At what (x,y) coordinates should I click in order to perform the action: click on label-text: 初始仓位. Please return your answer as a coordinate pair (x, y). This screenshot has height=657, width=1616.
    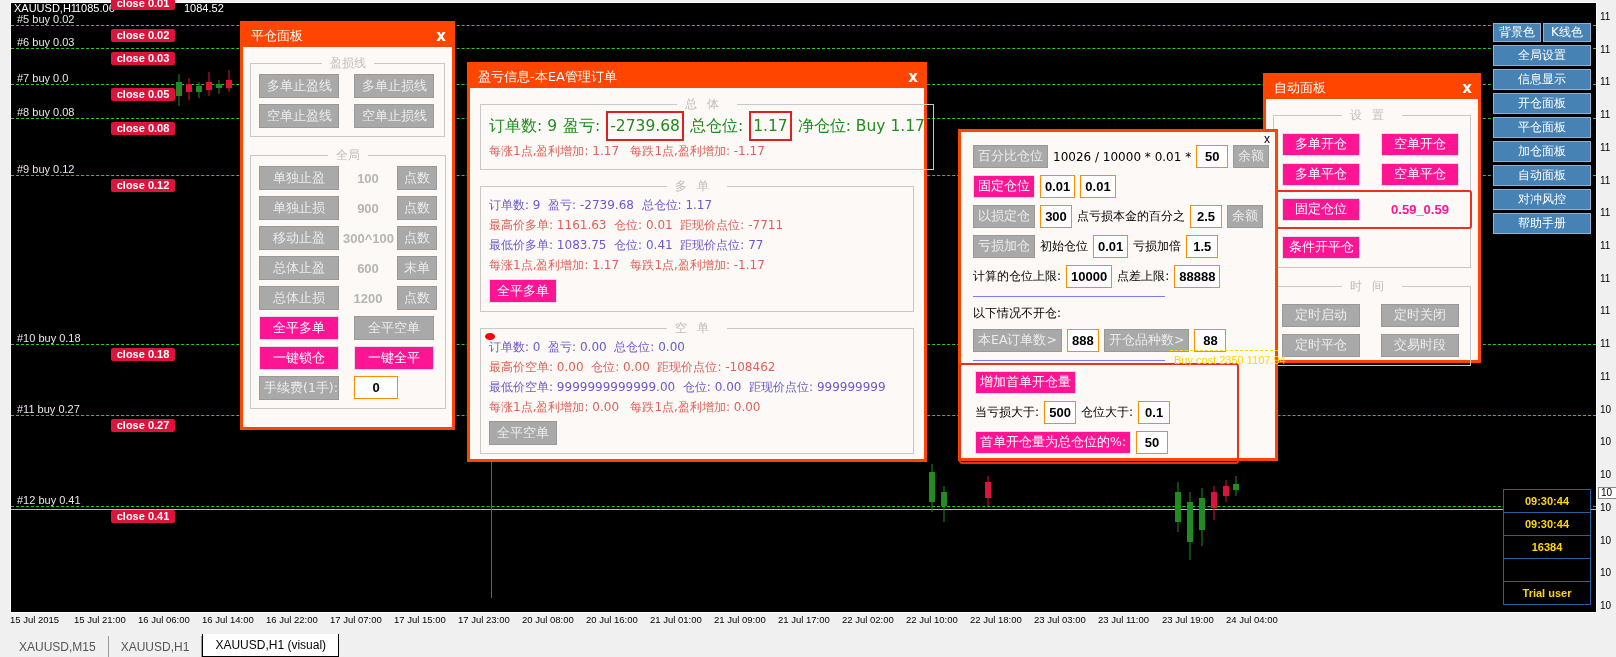
    Looking at the image, I should click on (1064, 246).